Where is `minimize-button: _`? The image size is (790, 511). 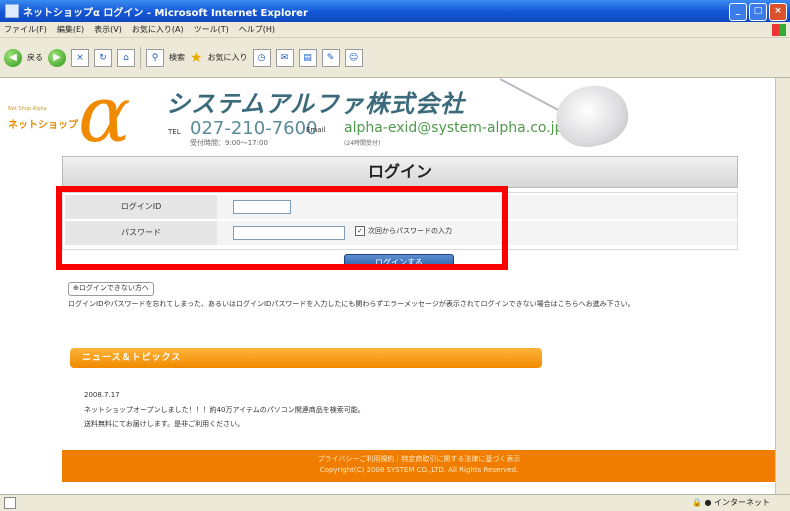
minimize-button: _ is located at coordinates (738, 12).